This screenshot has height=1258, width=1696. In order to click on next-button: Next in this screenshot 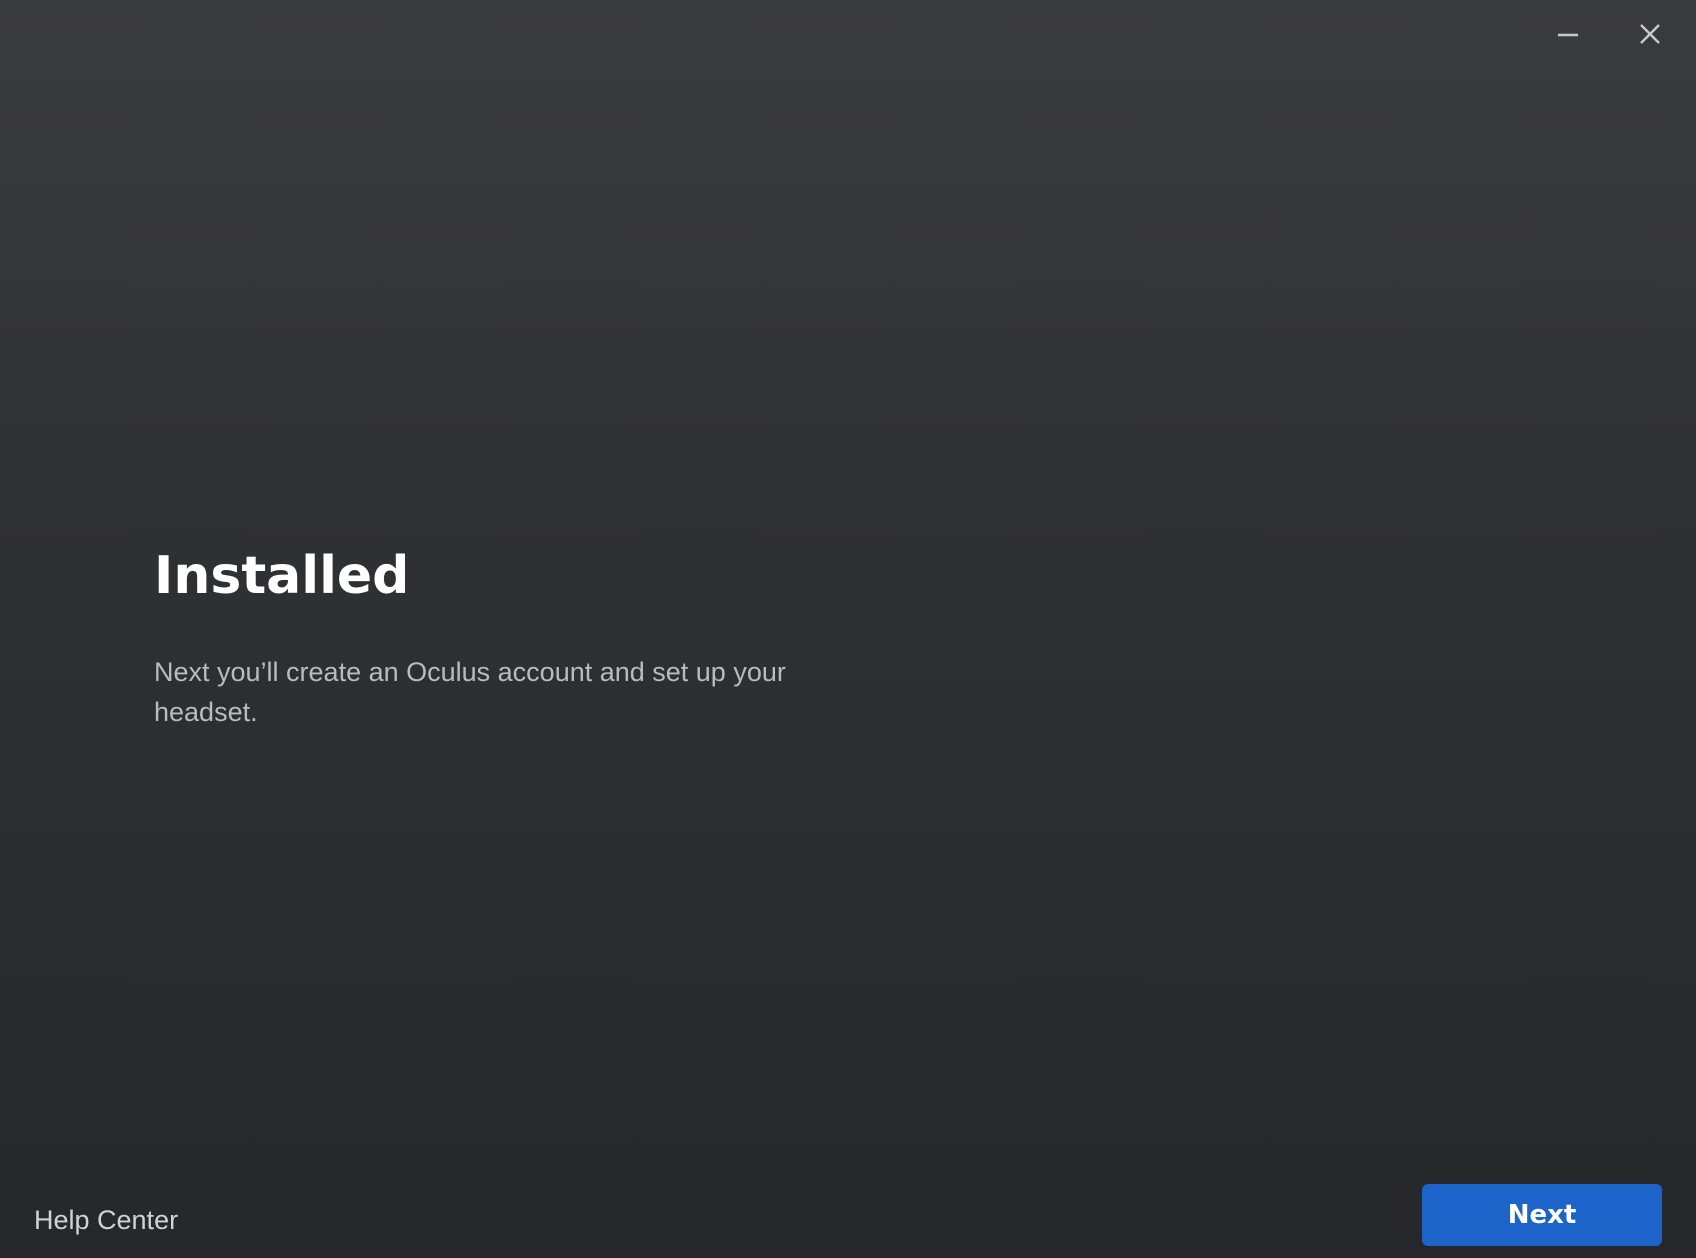, I will do `click(1542, 1215)`.